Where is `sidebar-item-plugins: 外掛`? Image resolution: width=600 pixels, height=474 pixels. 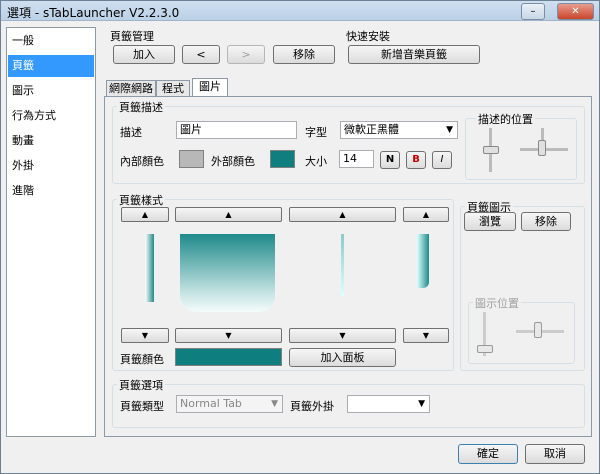
sidebar-item-plugins: 外掛 is located at coordinates (51, 166).